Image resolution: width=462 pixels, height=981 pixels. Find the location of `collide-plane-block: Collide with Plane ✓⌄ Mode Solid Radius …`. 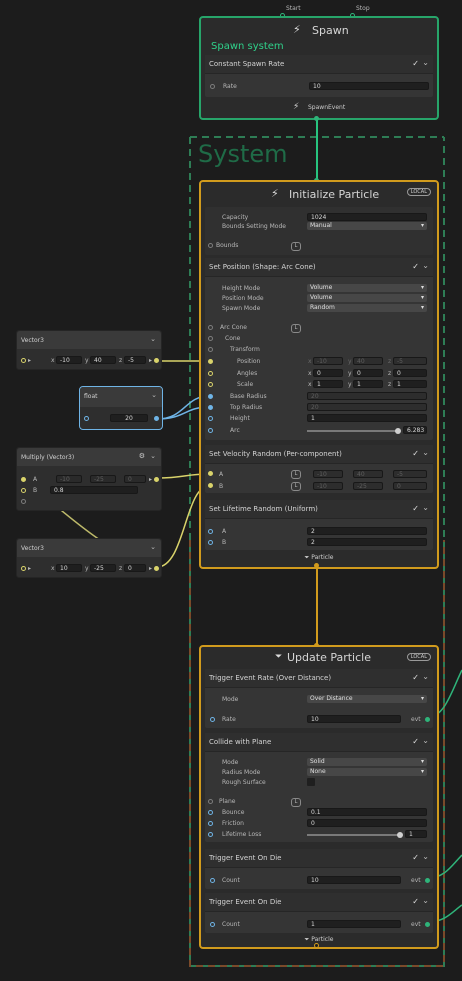

collide-plane-block: Collide with Plane ✓⌄ Mode Solid Radius … is located at coordinates (319, 787).